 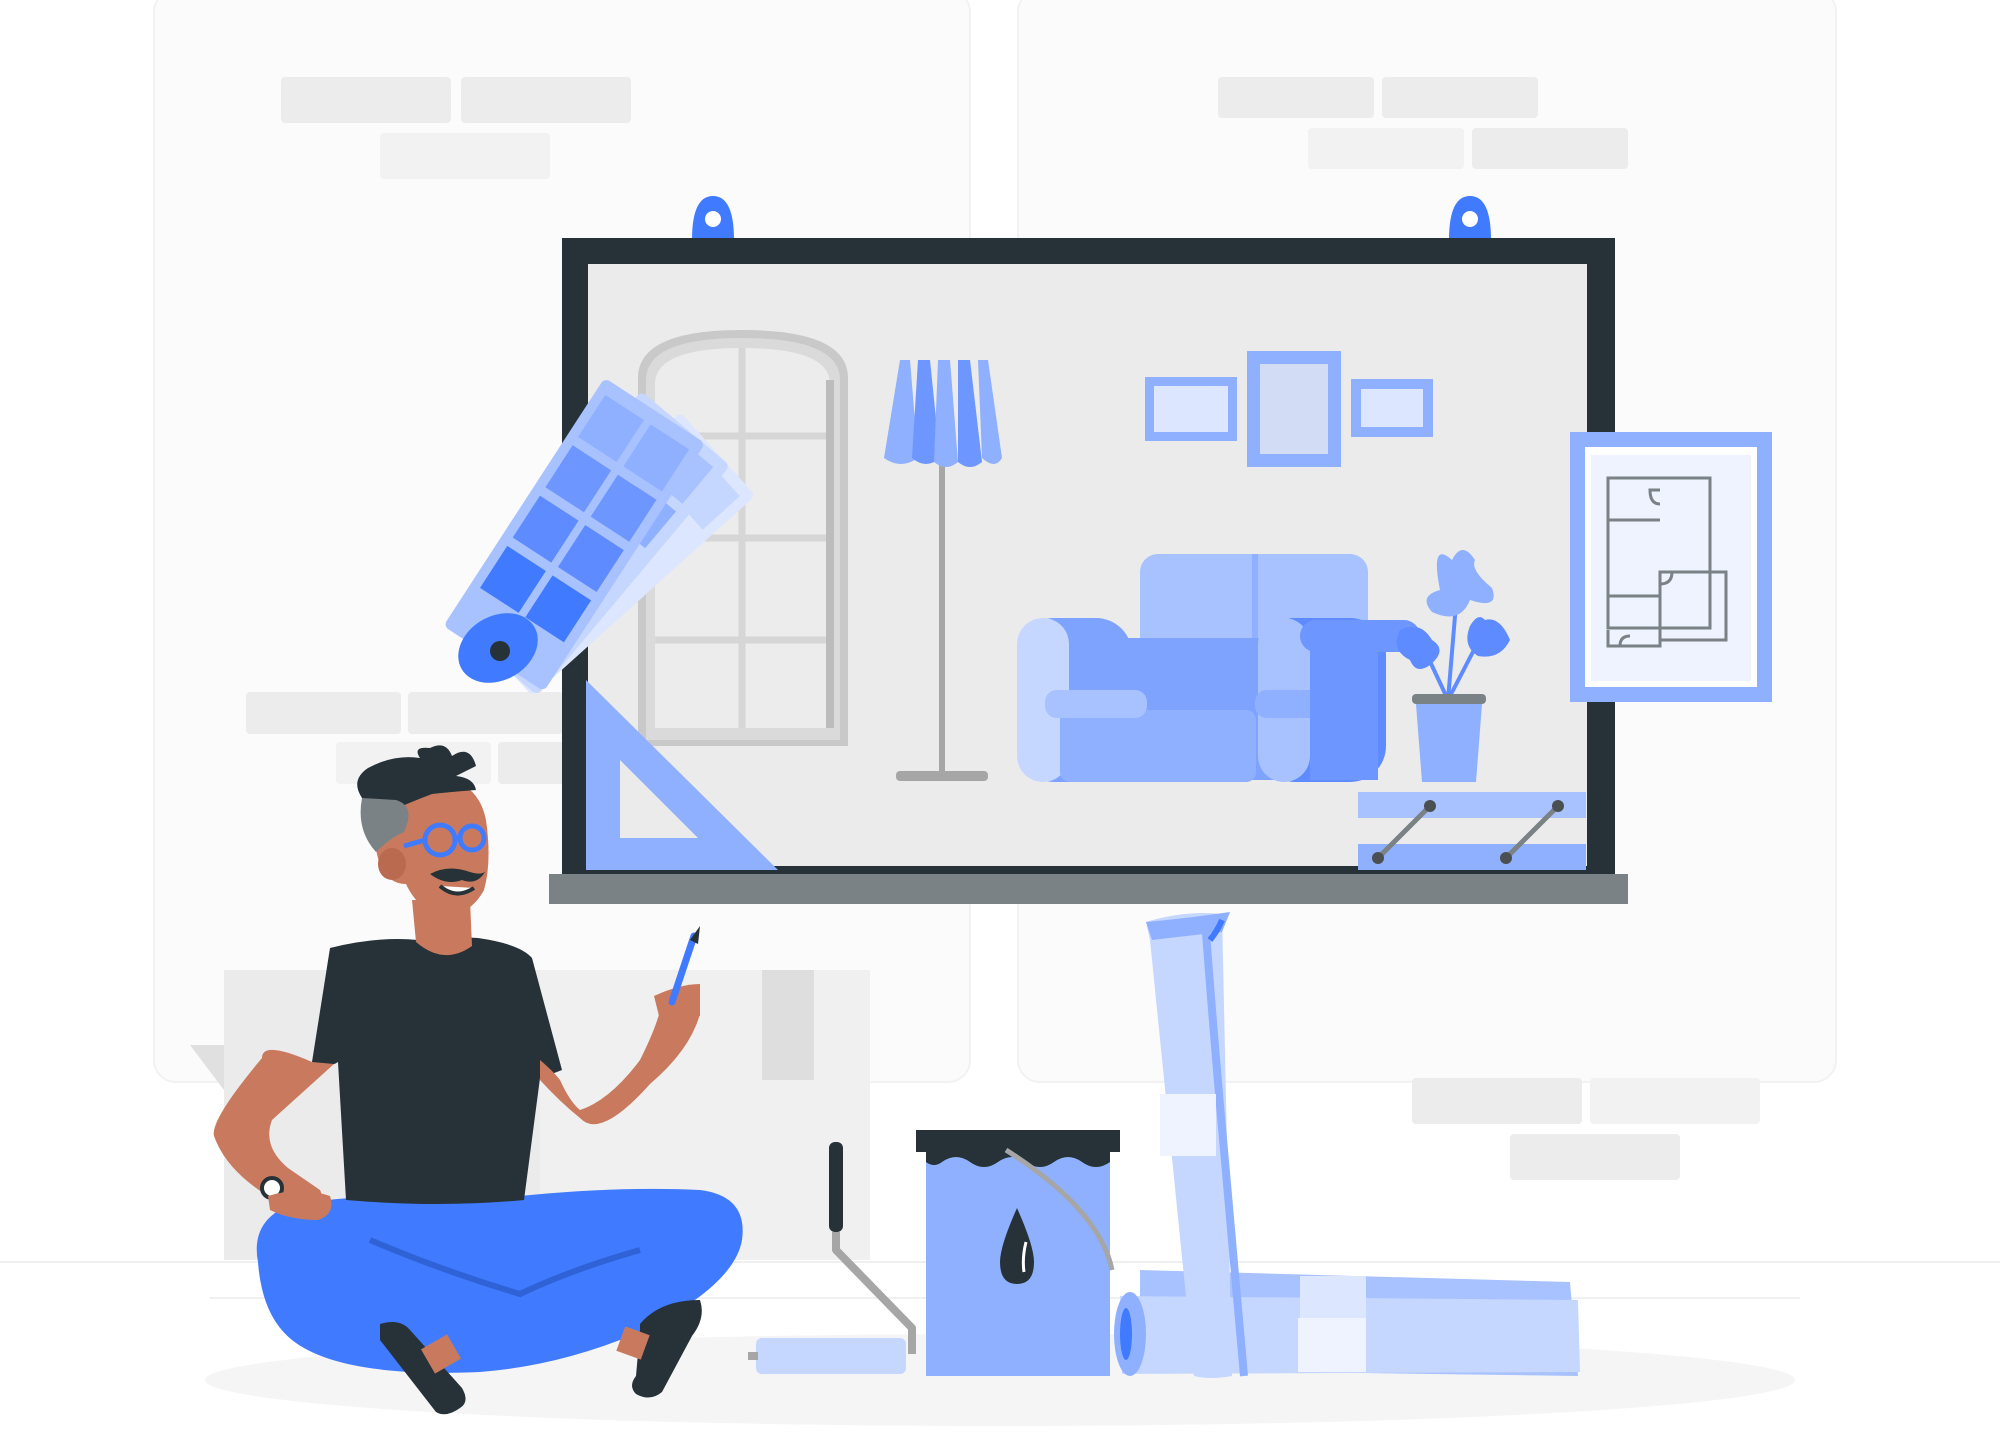 What do you see at coordinates (1671, 567) in the screenshot?
I see `floor-plan-icon` at bounding box center [1671, 567].